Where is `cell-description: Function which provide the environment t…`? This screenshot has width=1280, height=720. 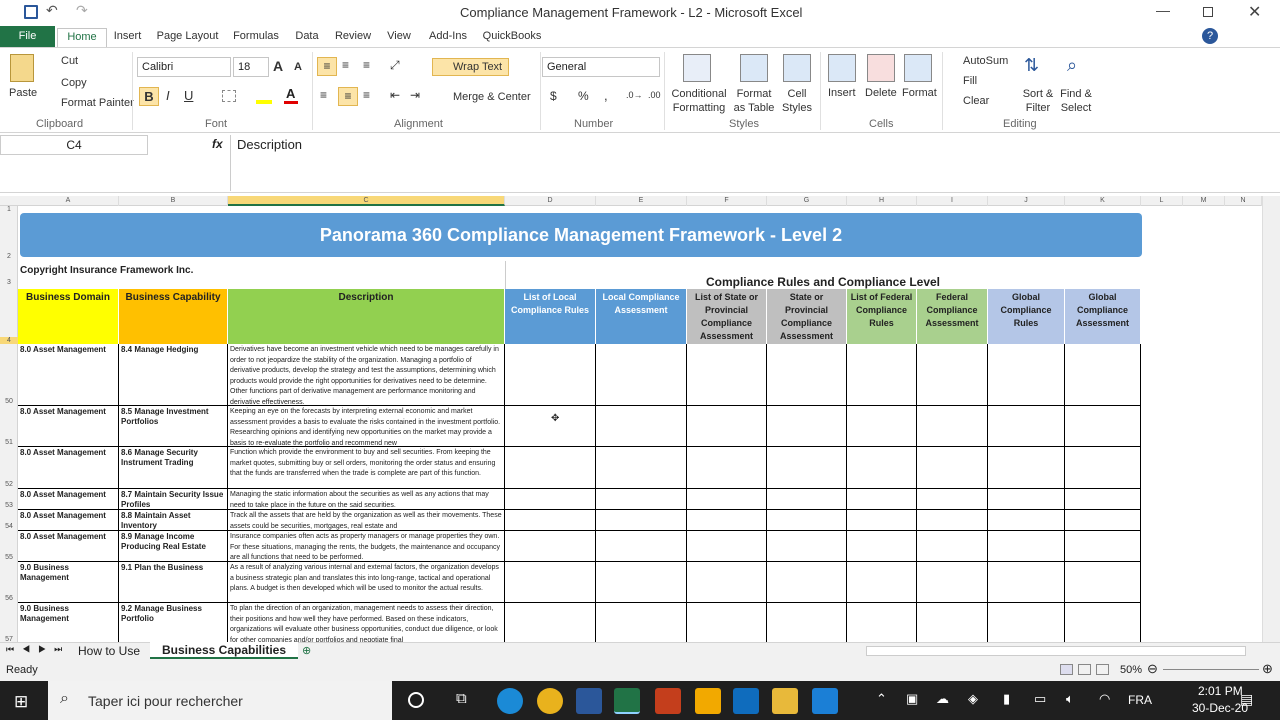
cell-description: Function which provide the environment t… is located at coordinates (366, 468).